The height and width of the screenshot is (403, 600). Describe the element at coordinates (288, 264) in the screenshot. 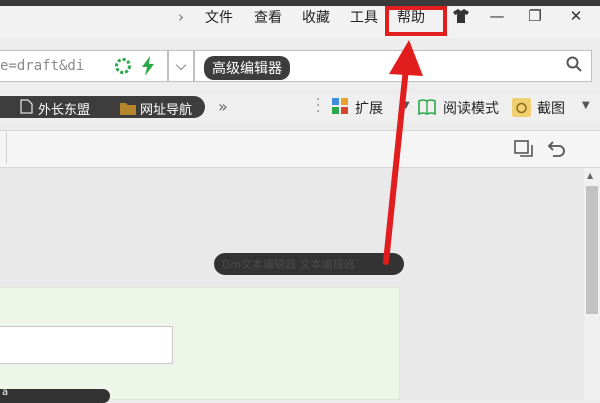

I see `redacted-text: Dm文本编辑器 文本编辑器` at that location.